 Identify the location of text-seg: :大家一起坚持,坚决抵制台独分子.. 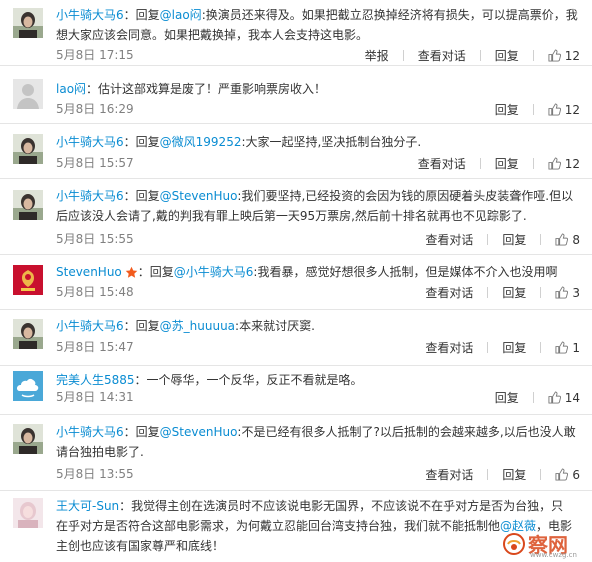
(331, 142).